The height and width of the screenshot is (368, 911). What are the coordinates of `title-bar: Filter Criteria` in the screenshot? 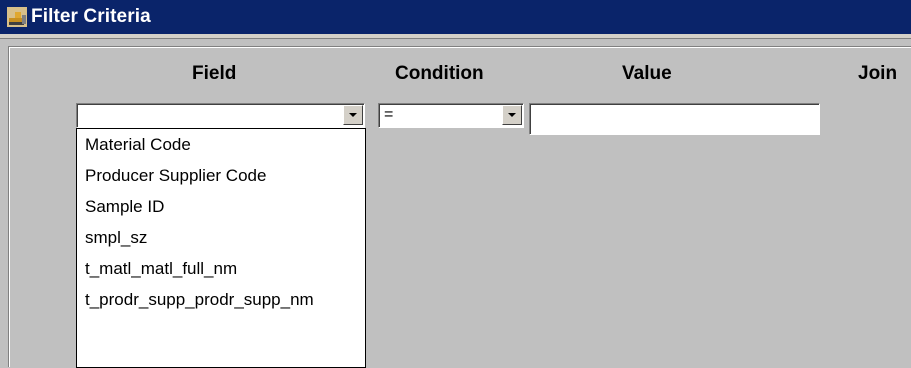 It's located at (455, 17).